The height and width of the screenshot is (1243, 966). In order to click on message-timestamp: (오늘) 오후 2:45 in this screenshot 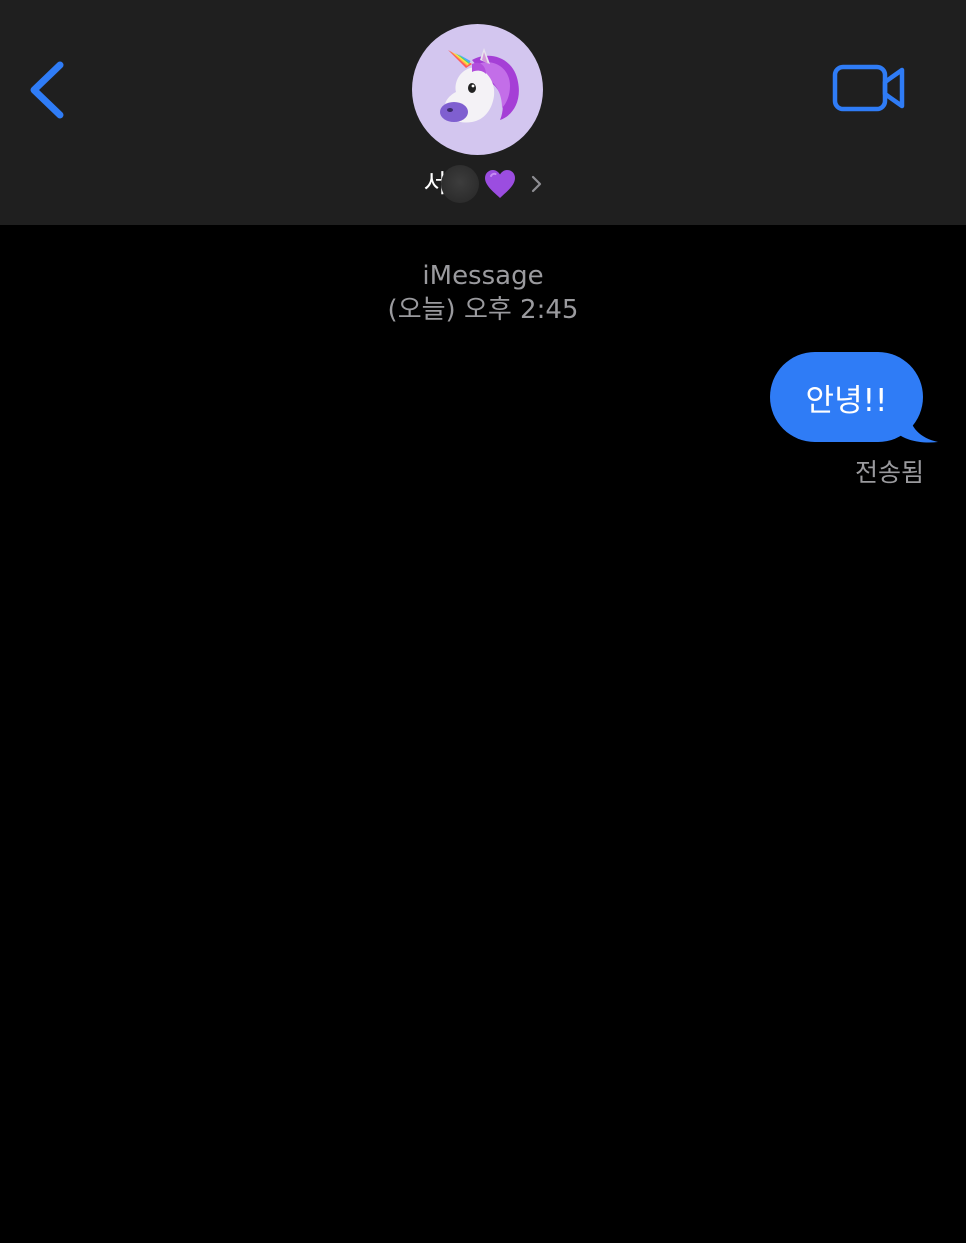, I will do `click(483, 310)`.